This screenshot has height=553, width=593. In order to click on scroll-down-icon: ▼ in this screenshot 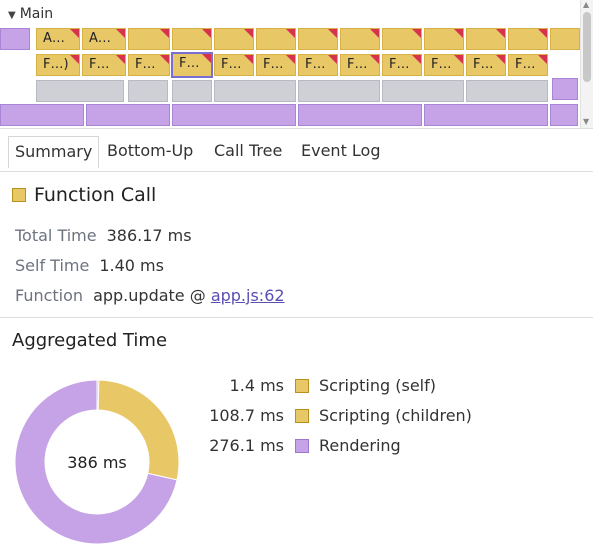, I will do `click(586, 121)`.